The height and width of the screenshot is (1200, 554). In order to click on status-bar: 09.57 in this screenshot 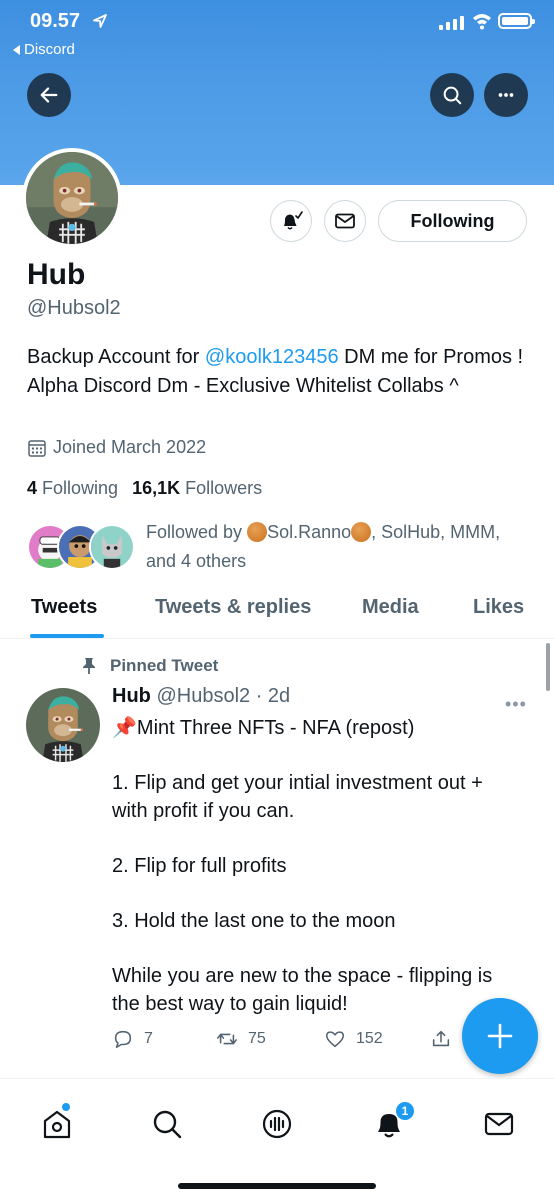, I will do `click(282, 23)`.